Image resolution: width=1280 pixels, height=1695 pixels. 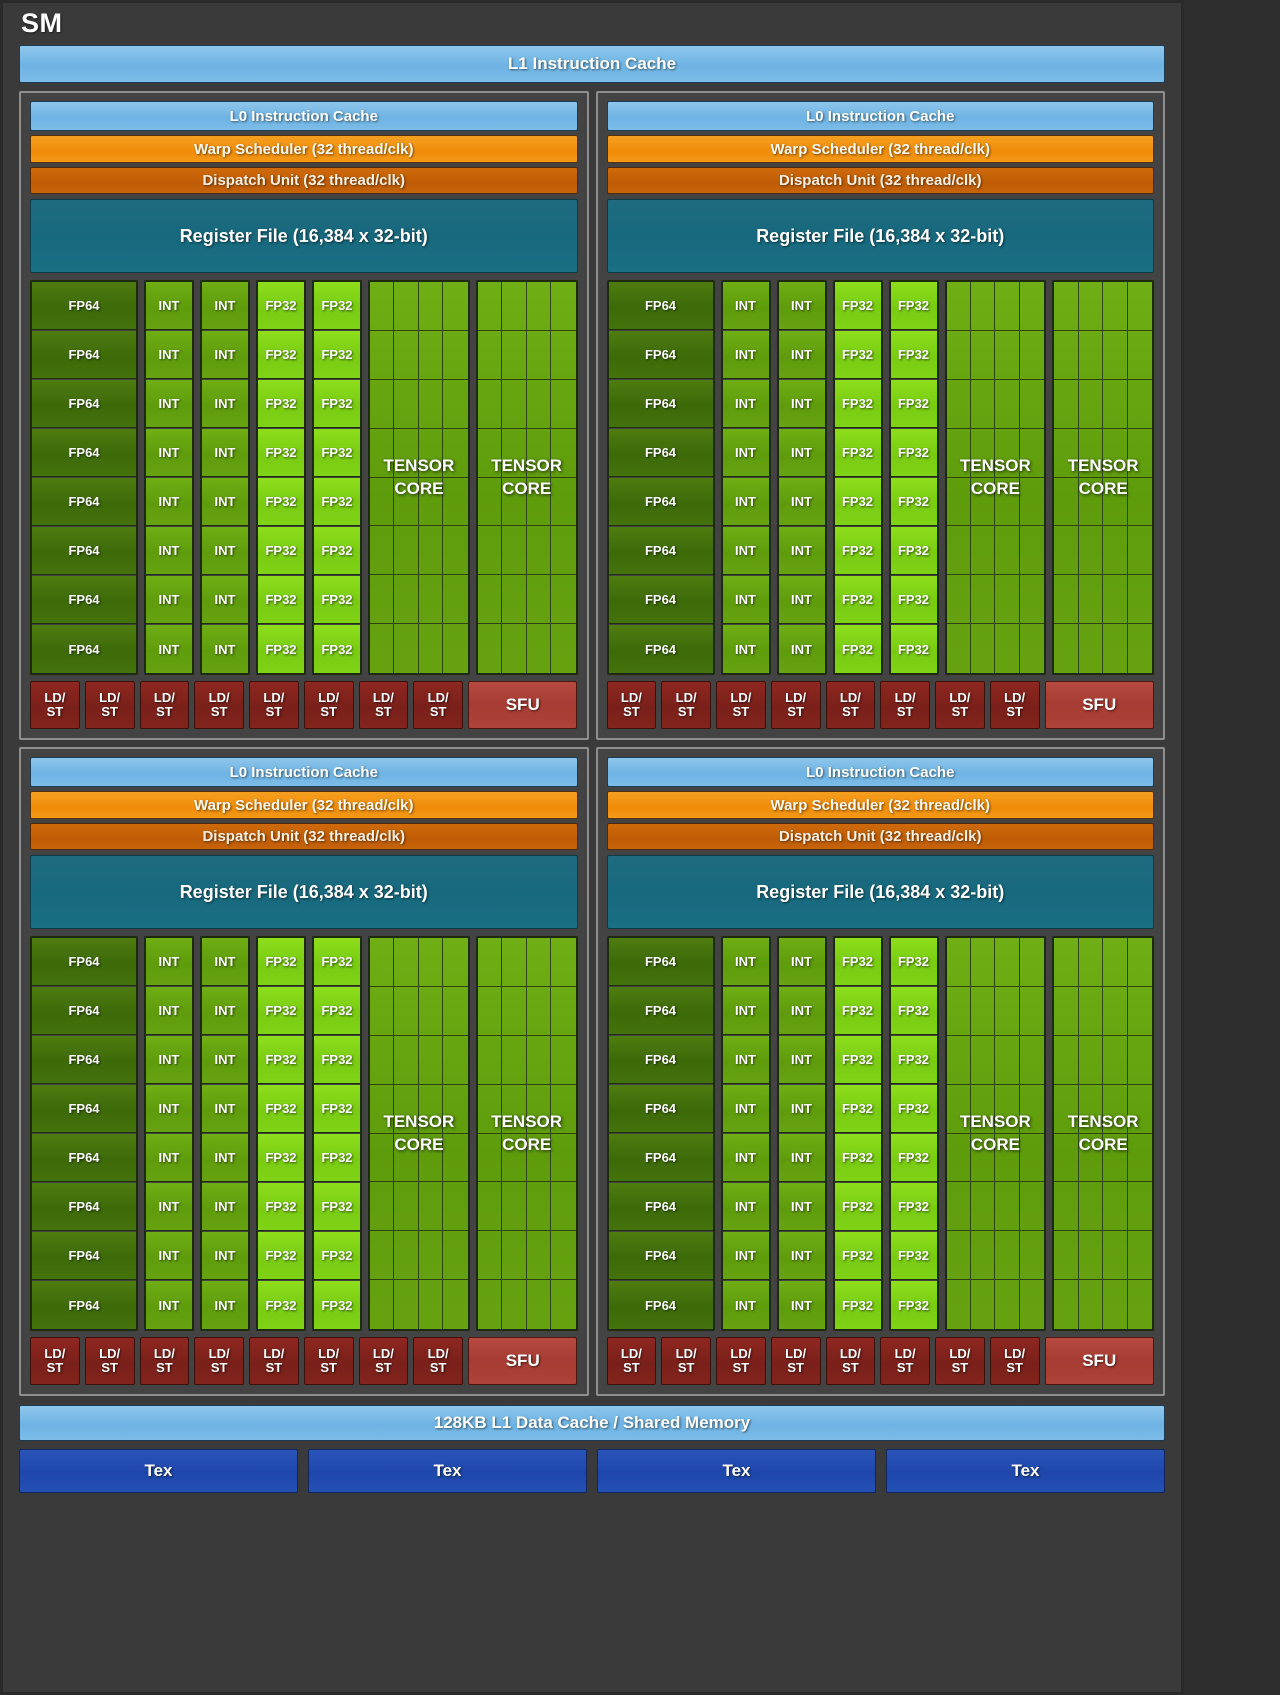 I want to click on register-file-block: Register File (16,384 x 32-bit), so click(x=880, y=236).